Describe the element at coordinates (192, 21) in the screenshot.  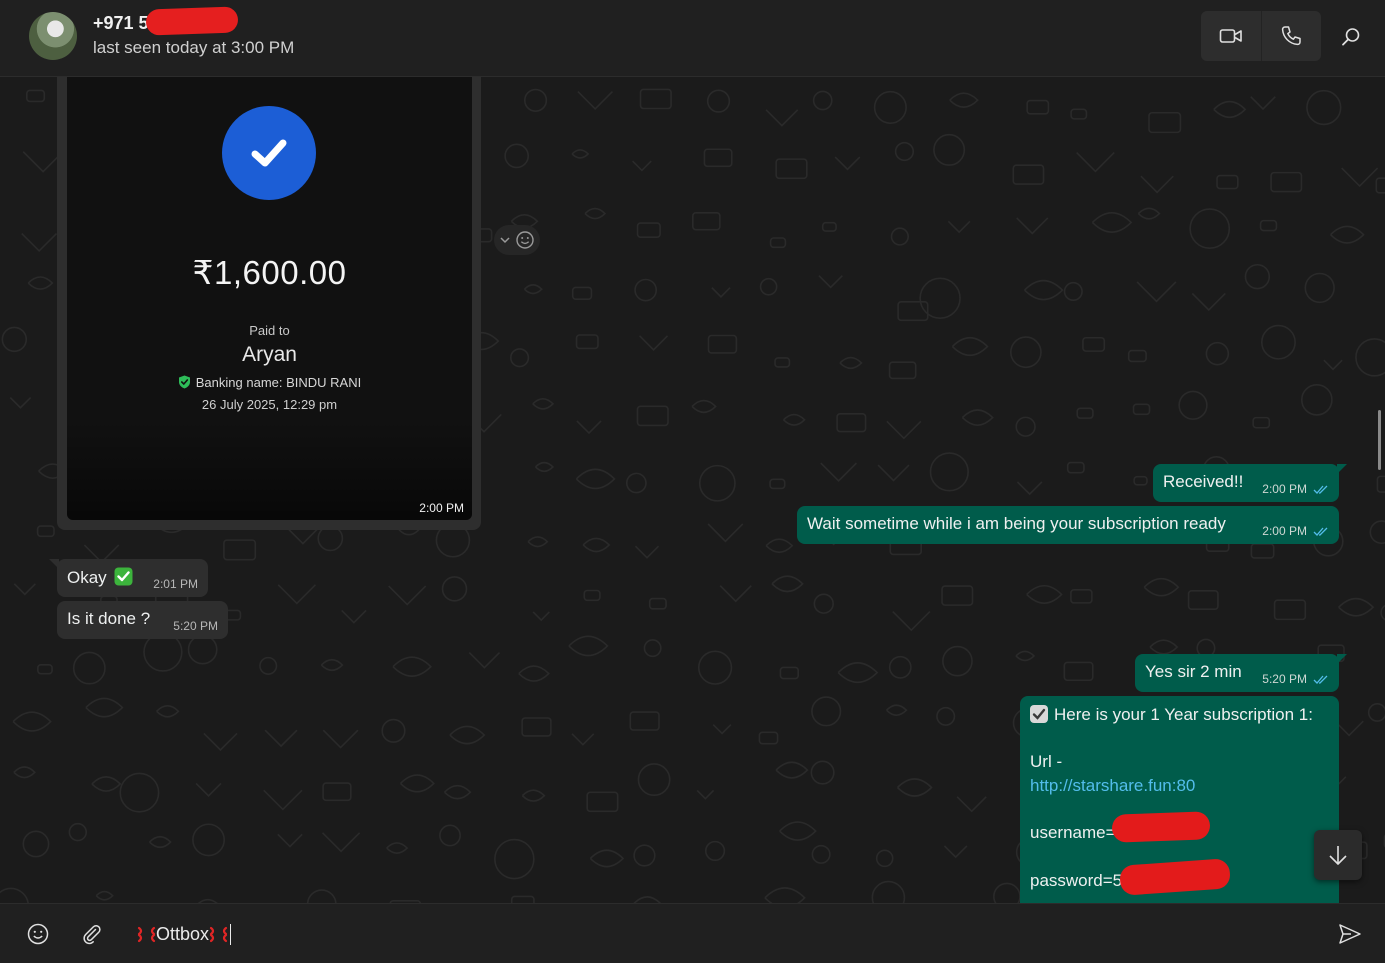
I see `redaction-mark` at that location.